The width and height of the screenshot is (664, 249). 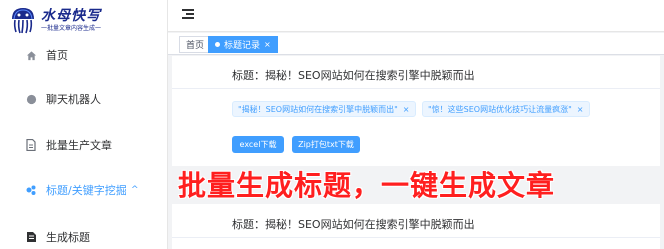 What do you see at coordinates (135, 190) in the screenshot?
I see `chevron-up-icon: ^` at bounding box center [135, 190].